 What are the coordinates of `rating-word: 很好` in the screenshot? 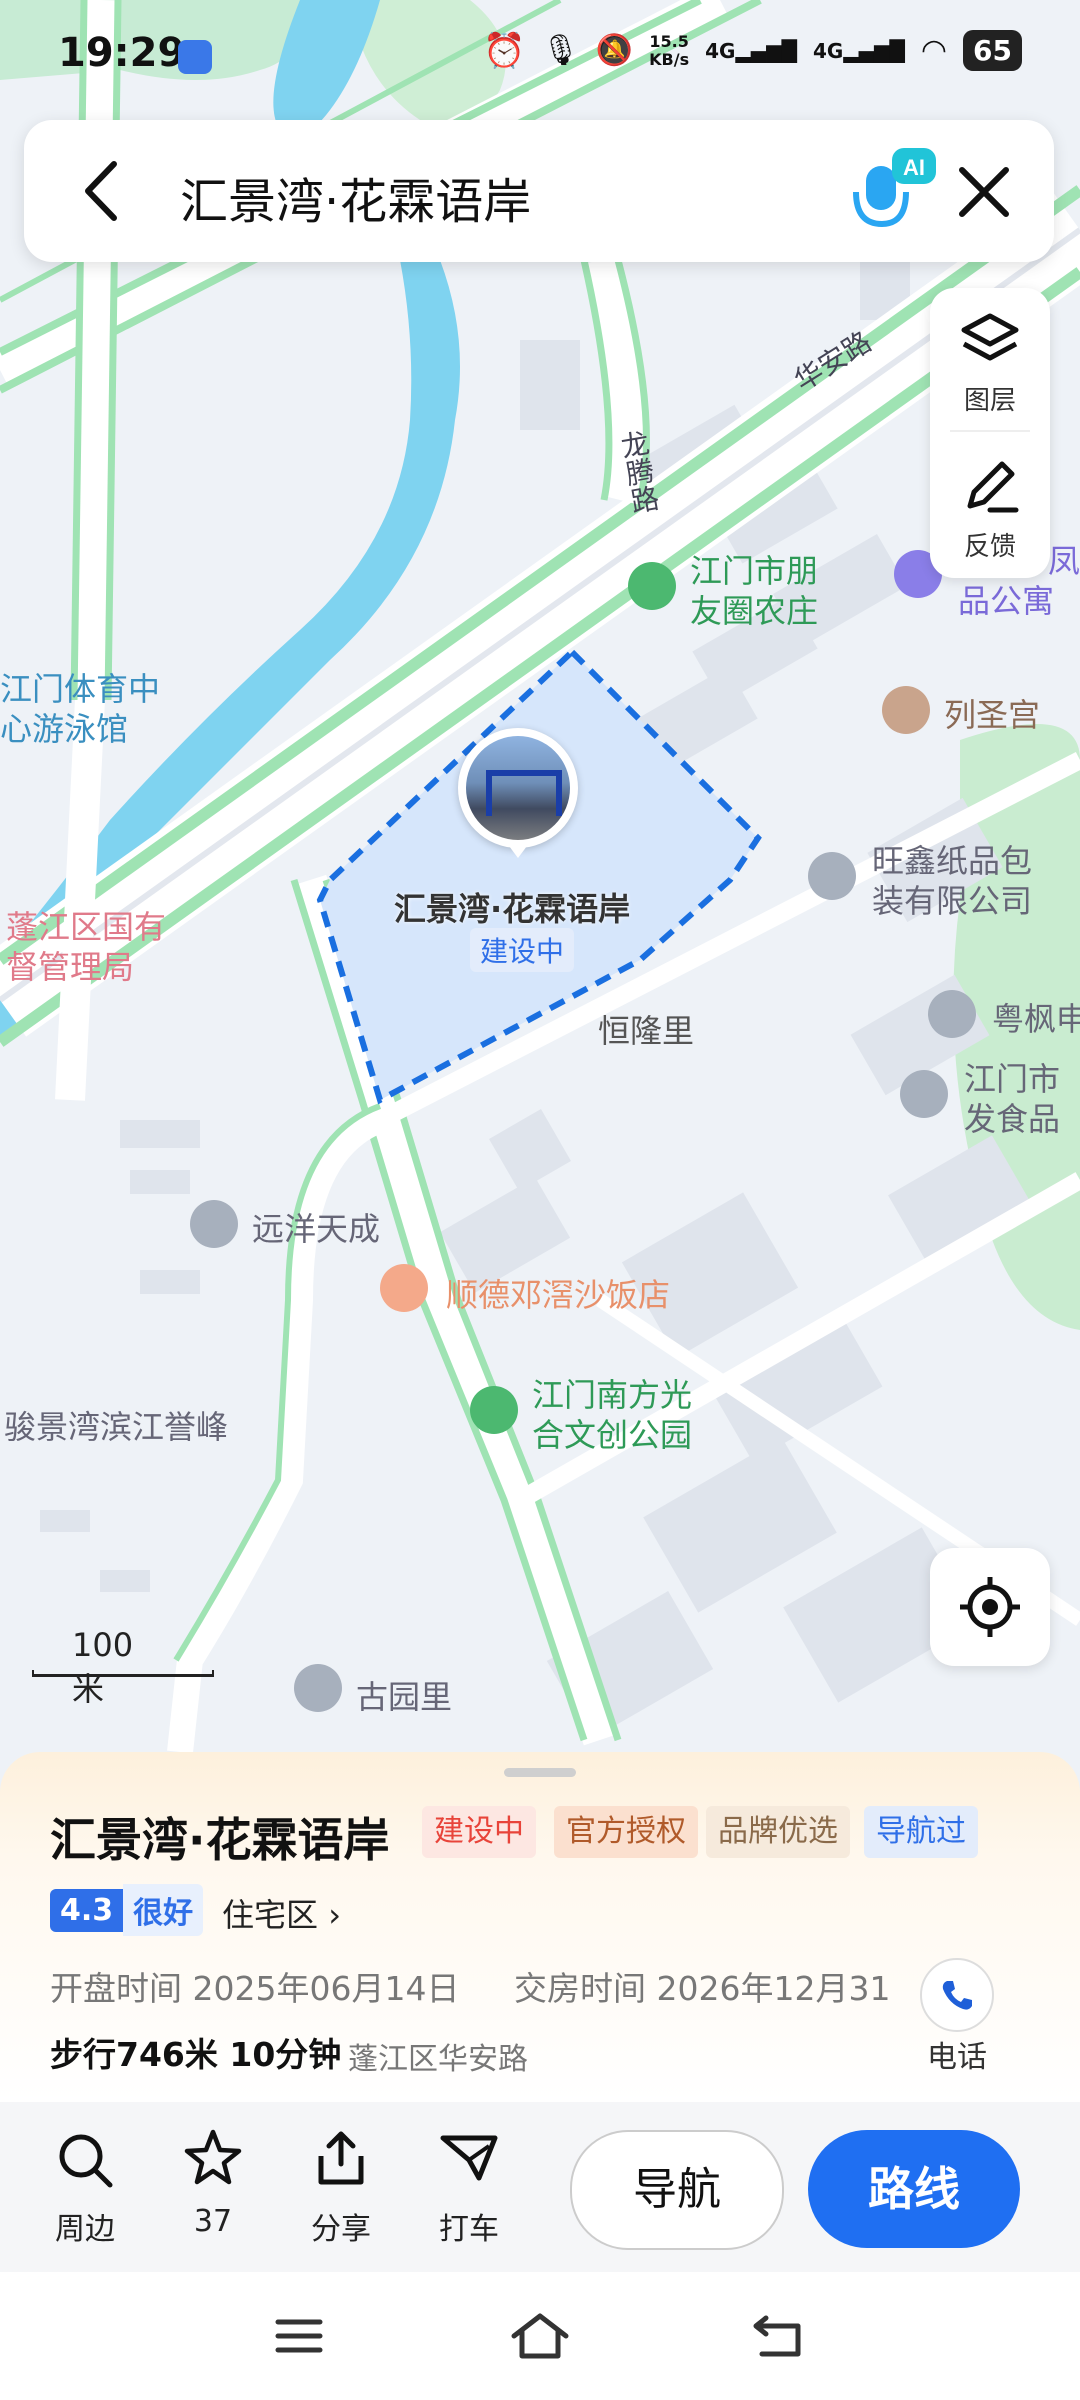 It's located at (163, 1910).